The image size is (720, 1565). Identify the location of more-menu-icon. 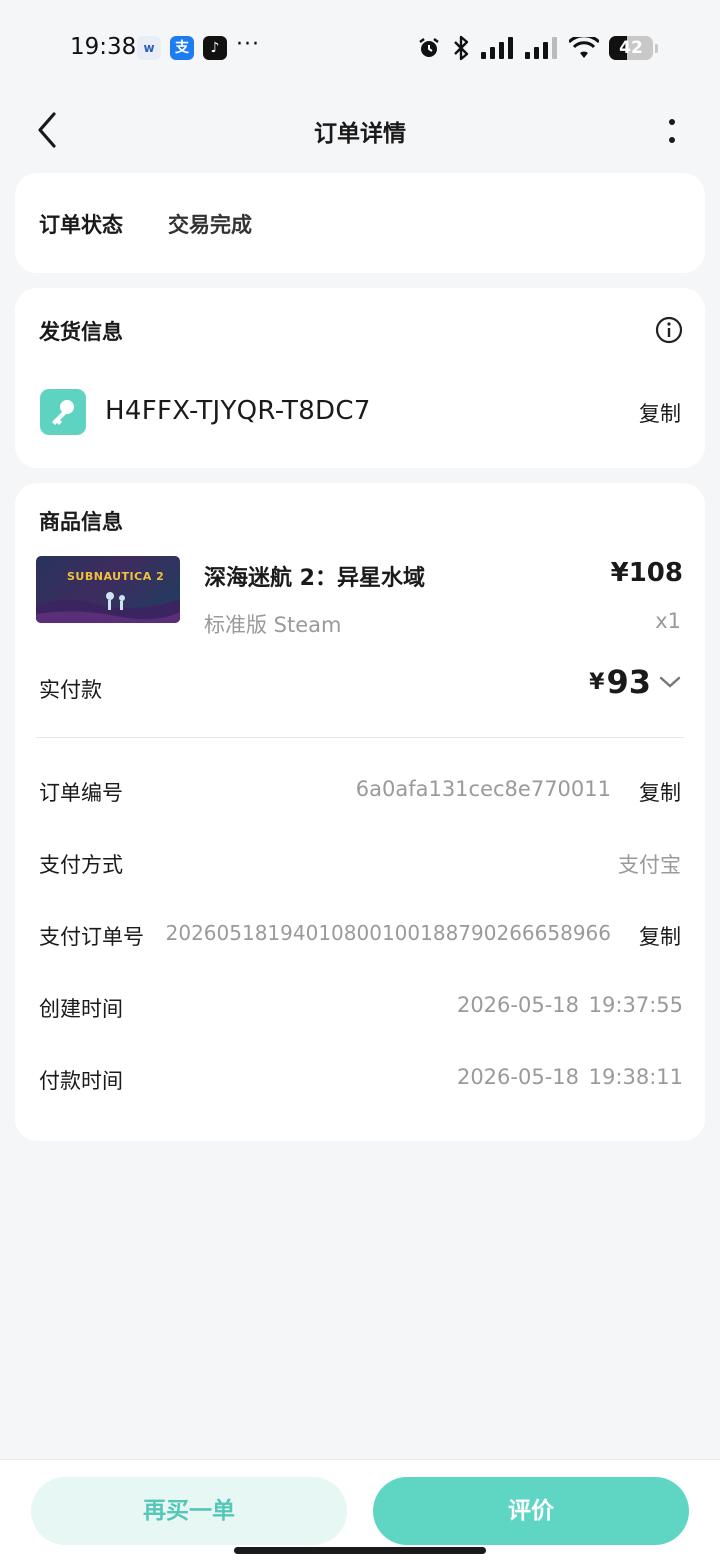
(672, 131).